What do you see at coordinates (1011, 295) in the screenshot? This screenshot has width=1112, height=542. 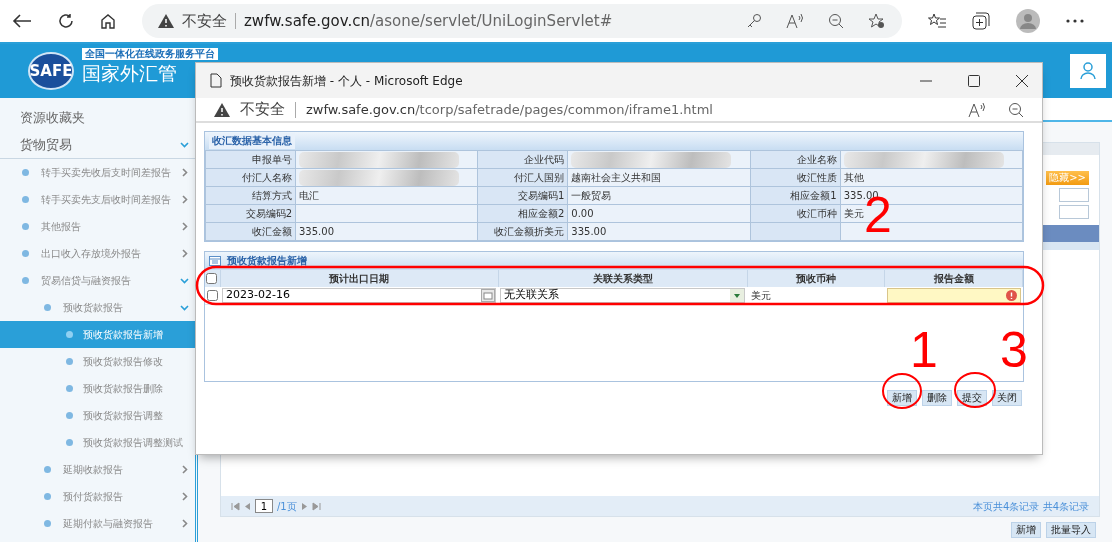 I see `error-icon` at bounding box center [1011, 295].